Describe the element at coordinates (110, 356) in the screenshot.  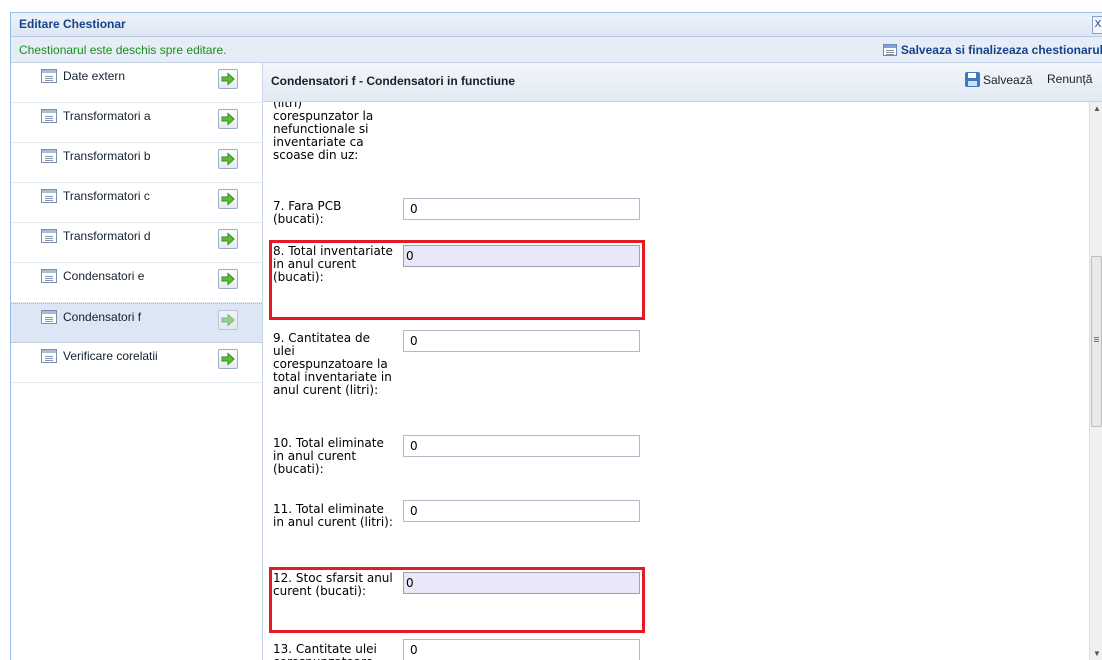
I see `sidebar-item-label: Verificare corelatii` at that location.